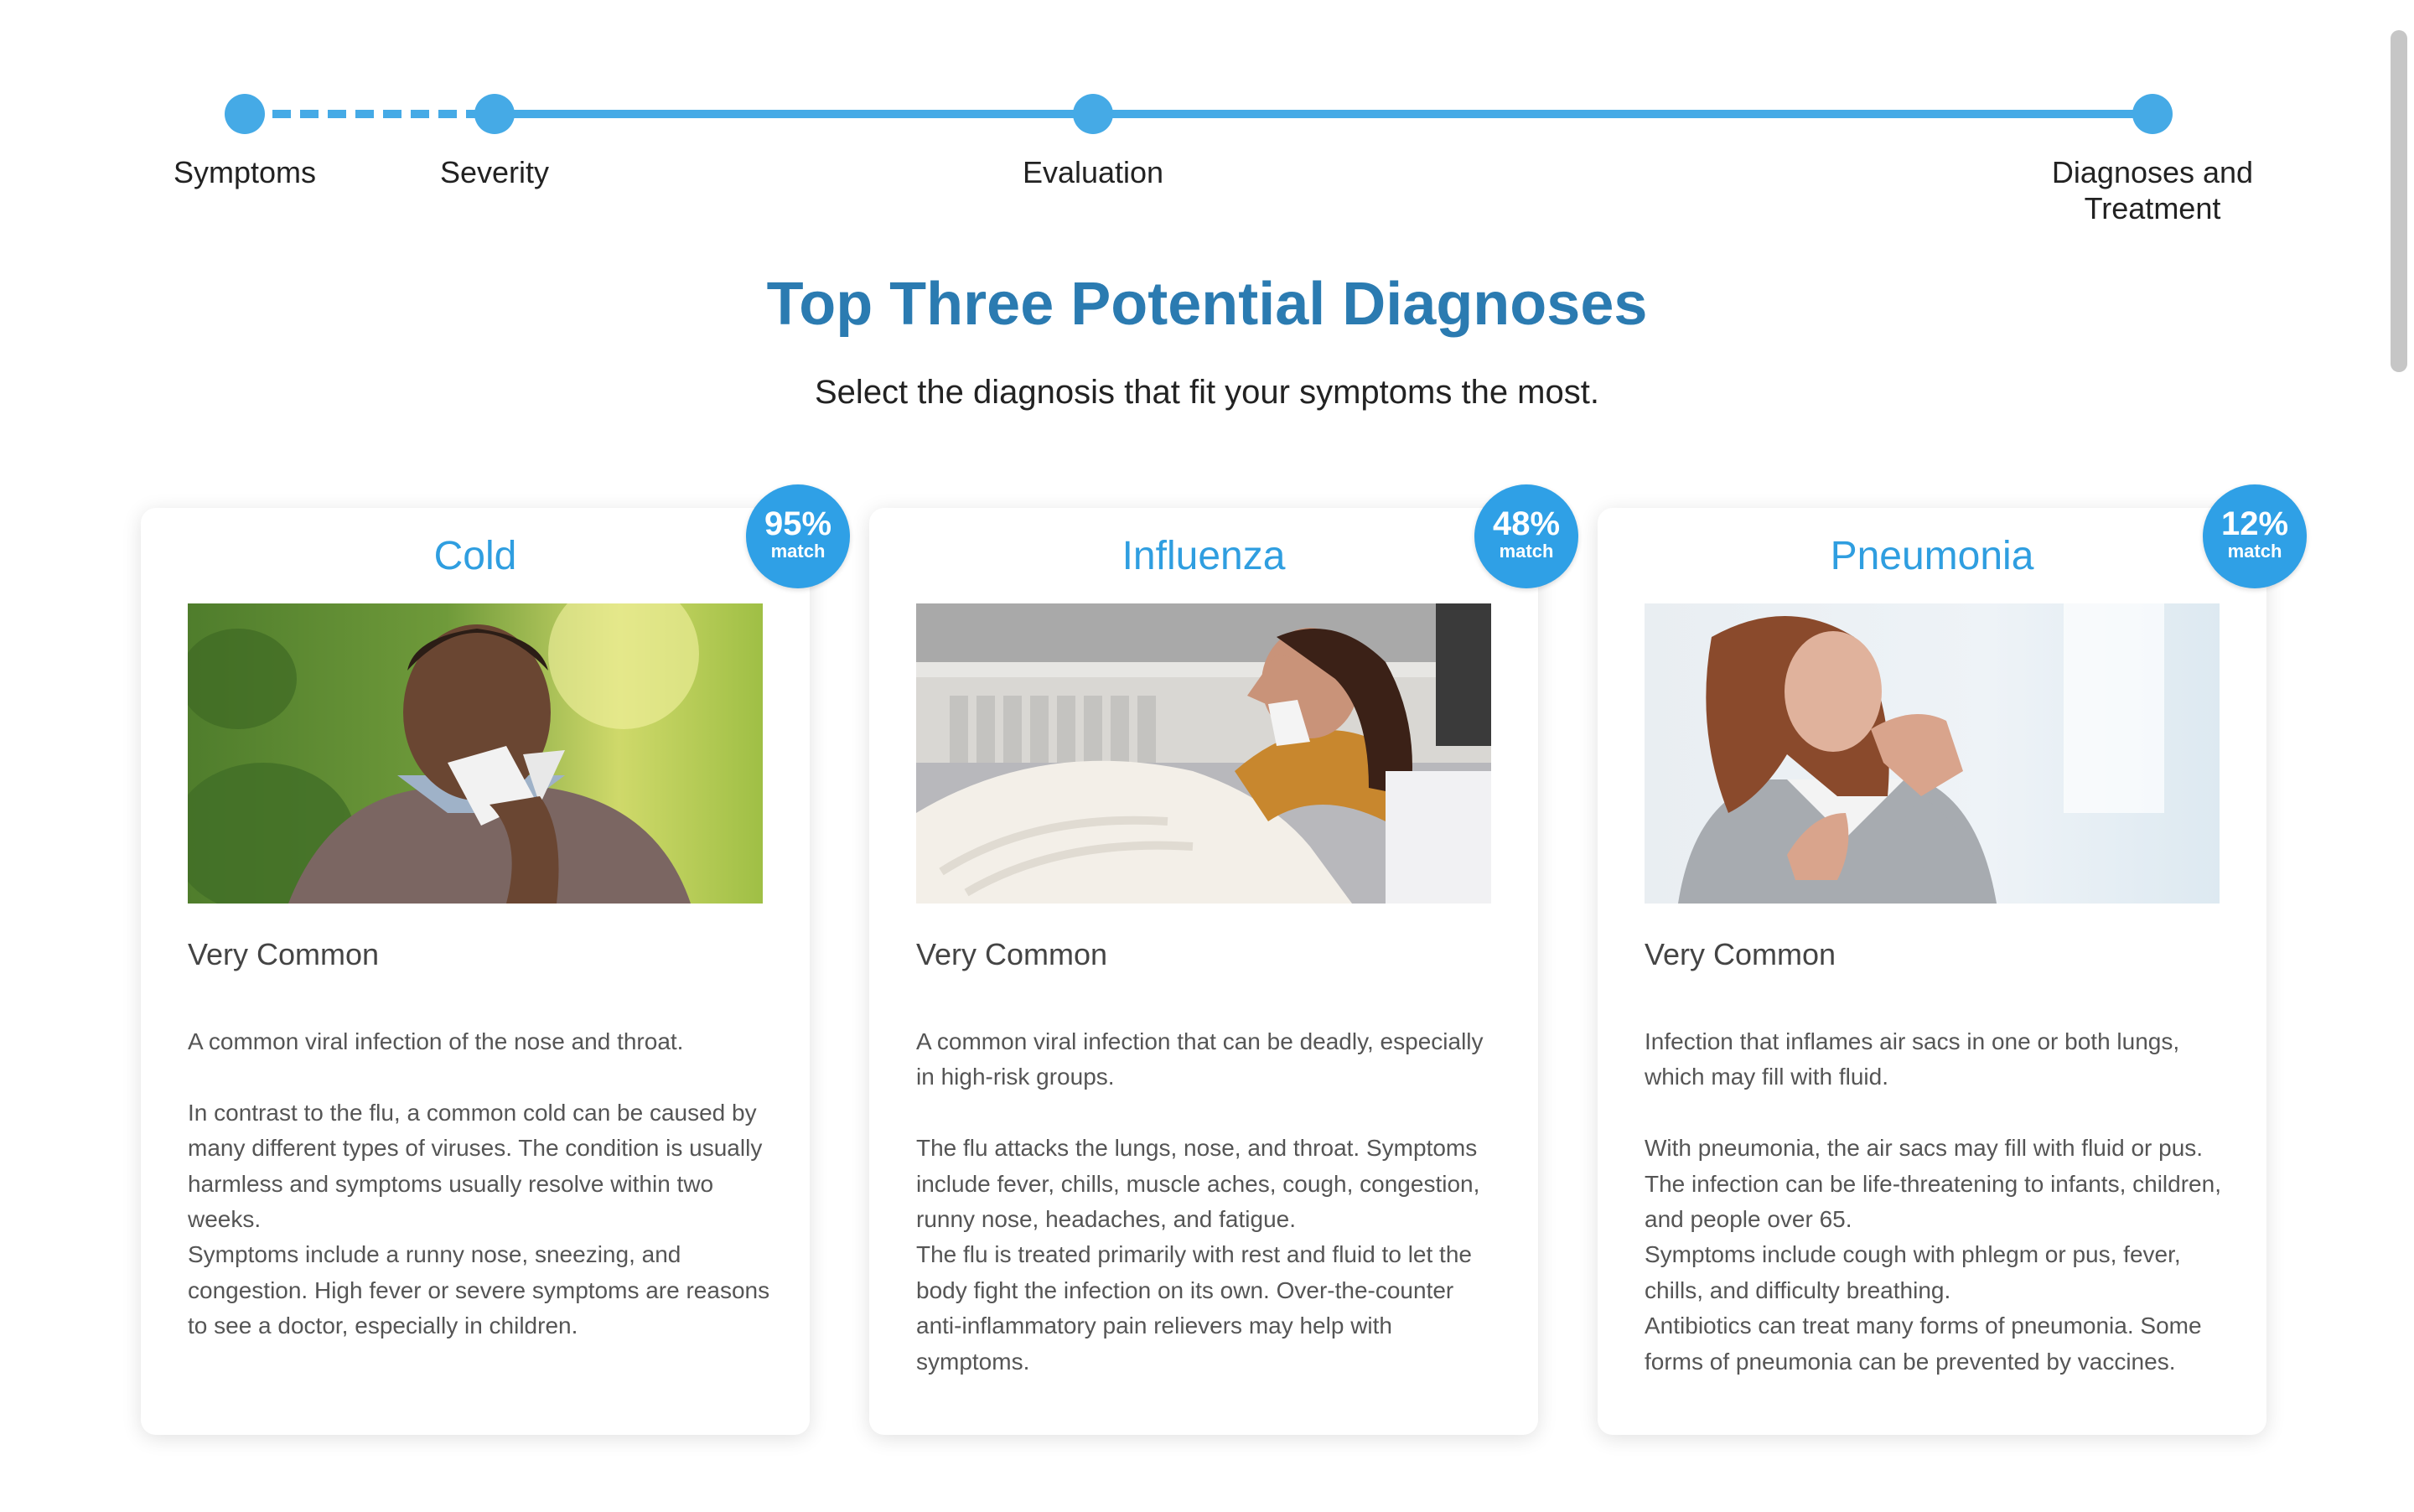 The height and width of the screenshot is (1512, 2414). What do you see at coordinates (494, 172) in the screenshot?
I see `step-label-severity: Severity` at bounding box center [494, 172].